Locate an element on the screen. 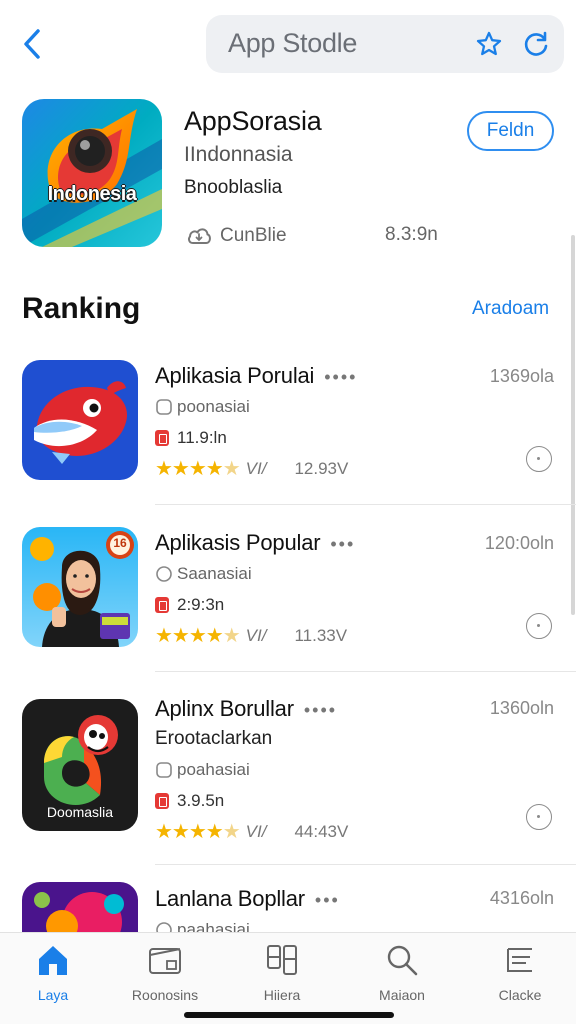  app-rating-count: 11.33V is located at coordinates (321, 635).